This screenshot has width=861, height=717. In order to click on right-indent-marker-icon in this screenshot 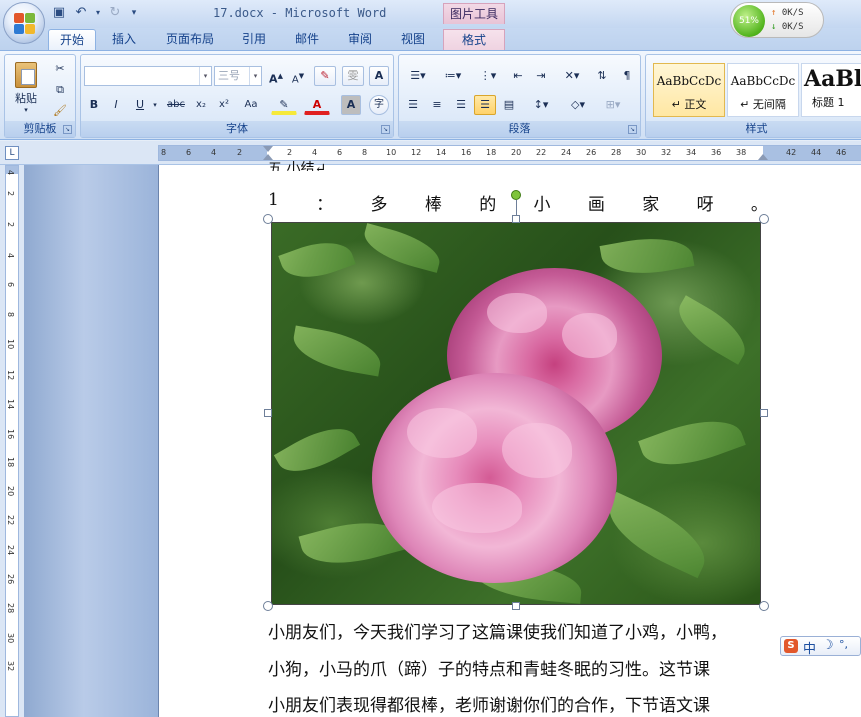, I will do `click(763, 157)`.